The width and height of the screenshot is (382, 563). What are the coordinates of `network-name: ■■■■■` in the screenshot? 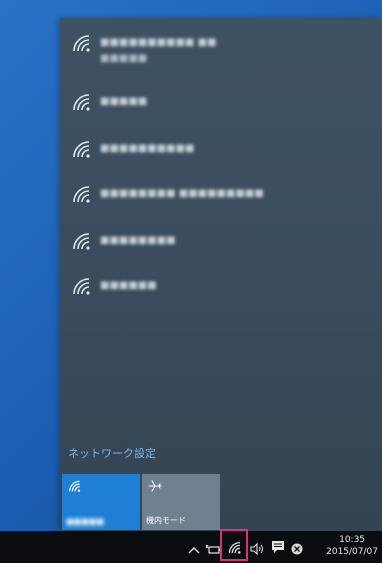 It's located at (124, 101).